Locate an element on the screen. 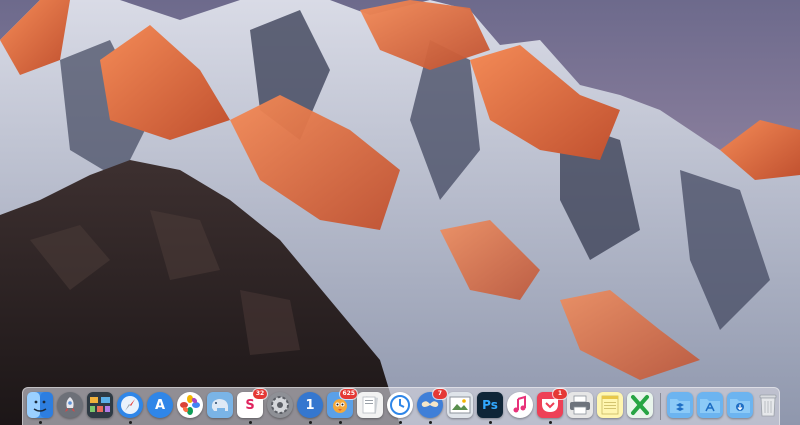 The width and height of the screenshot is (800, 425). finder-icon is located at coordinates (40, 405).